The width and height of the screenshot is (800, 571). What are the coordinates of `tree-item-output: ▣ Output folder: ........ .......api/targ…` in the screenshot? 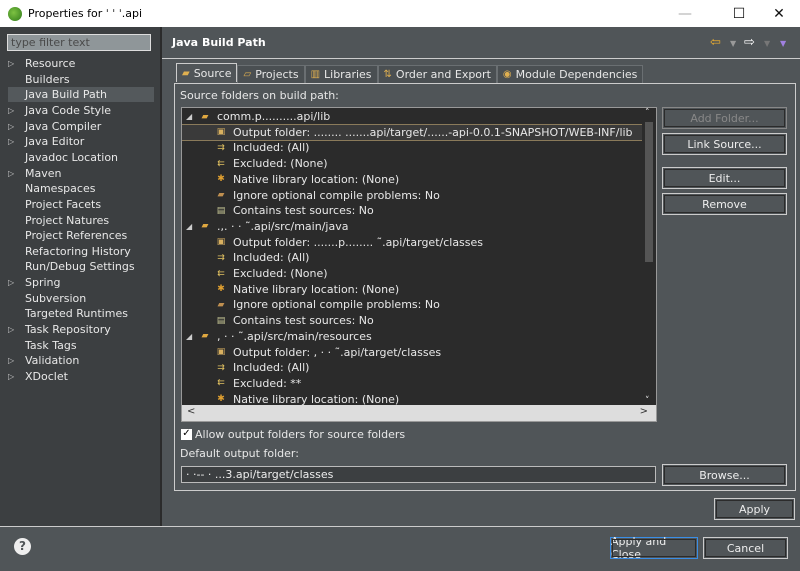 It's located at (412, 132).